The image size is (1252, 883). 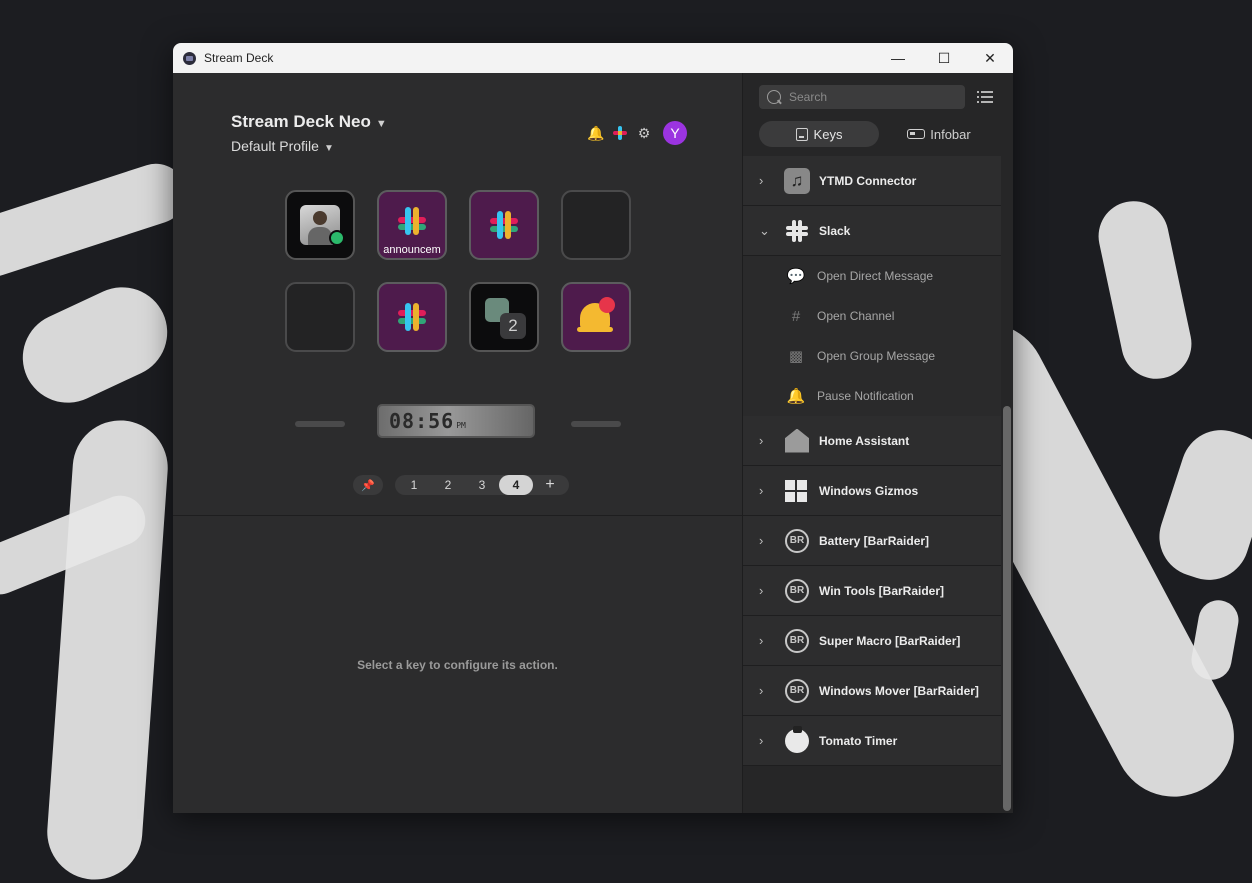 What do you see at coordinates (797, 490) in the screenshot?
I see `windows-icon` at bounding box center [797, 490].